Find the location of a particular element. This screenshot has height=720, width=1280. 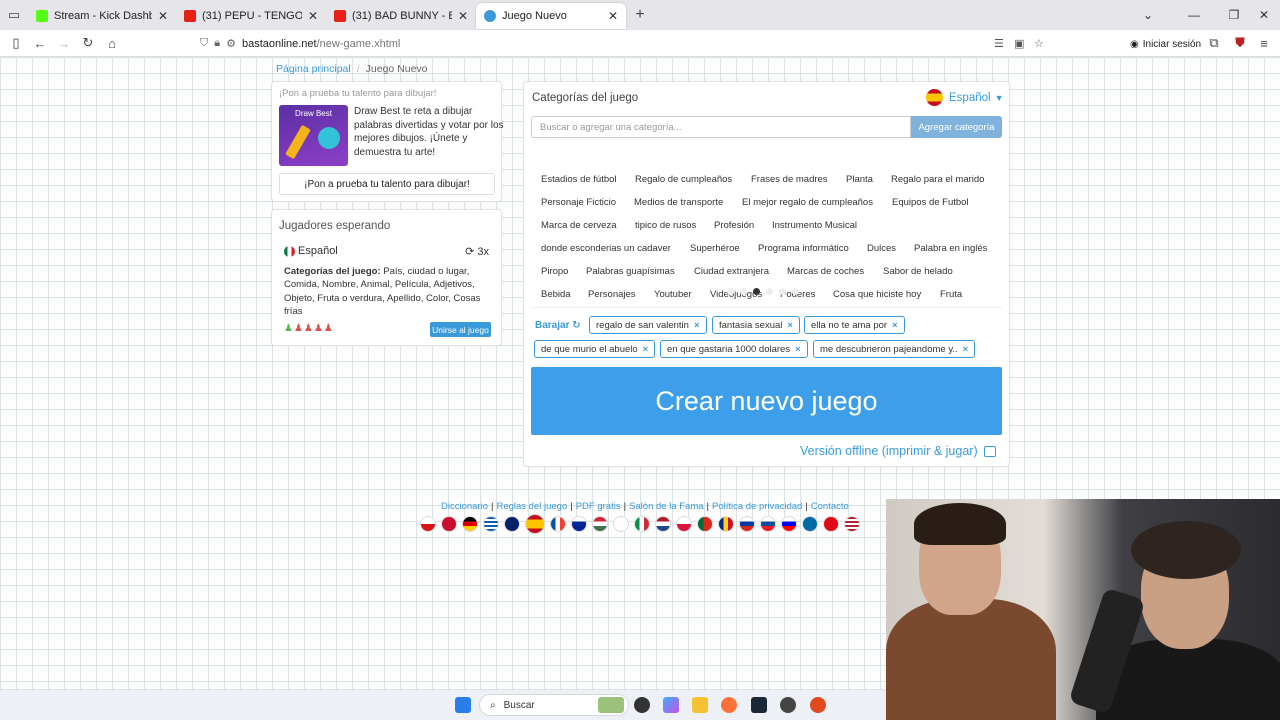

ublock-icon: ⛊ is located at coordinates (1240, 43).